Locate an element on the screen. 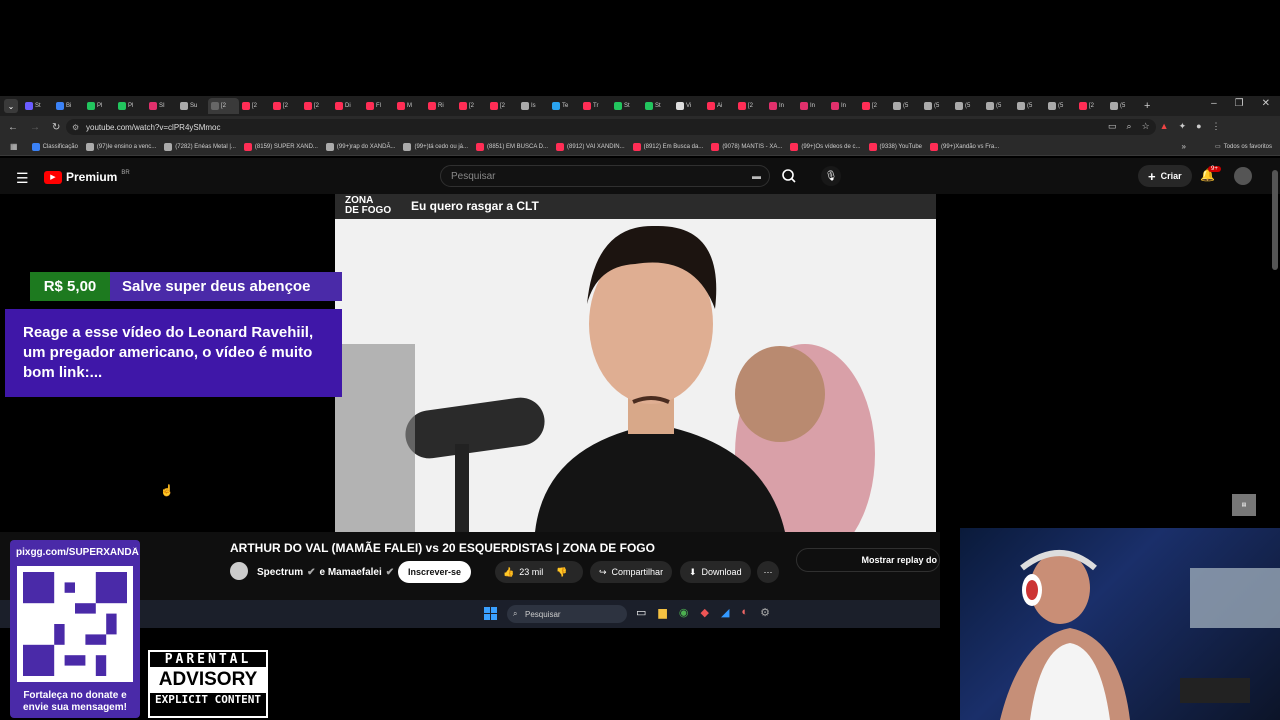  apps-grid-icon: ▦ is located at coordinates (14, 146).